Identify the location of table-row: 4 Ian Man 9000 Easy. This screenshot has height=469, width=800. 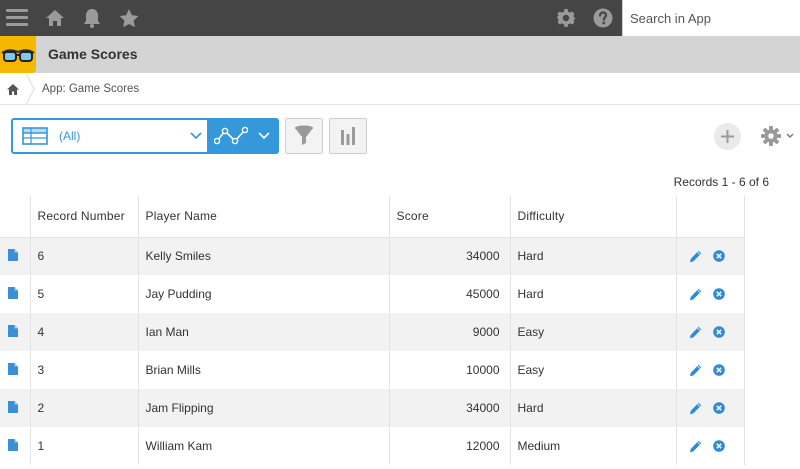
(372, 332).